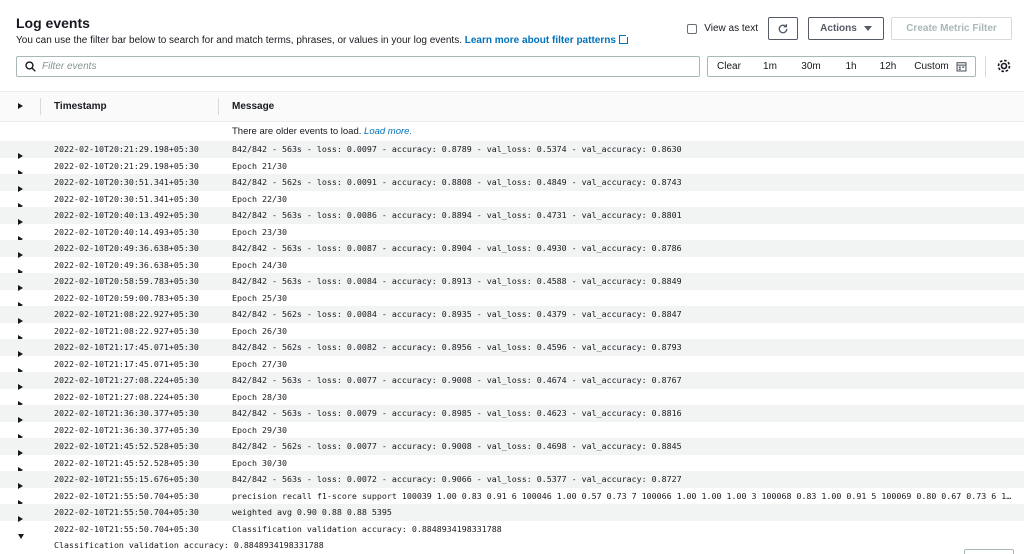 The width and height of the screenshot is (1024, 554). Describe the element at coordinates (512, 398) in the screenshot. I see `table-row: 2022-02-10T21:27:08.224+05:30 Epoch 28/30` at that location.